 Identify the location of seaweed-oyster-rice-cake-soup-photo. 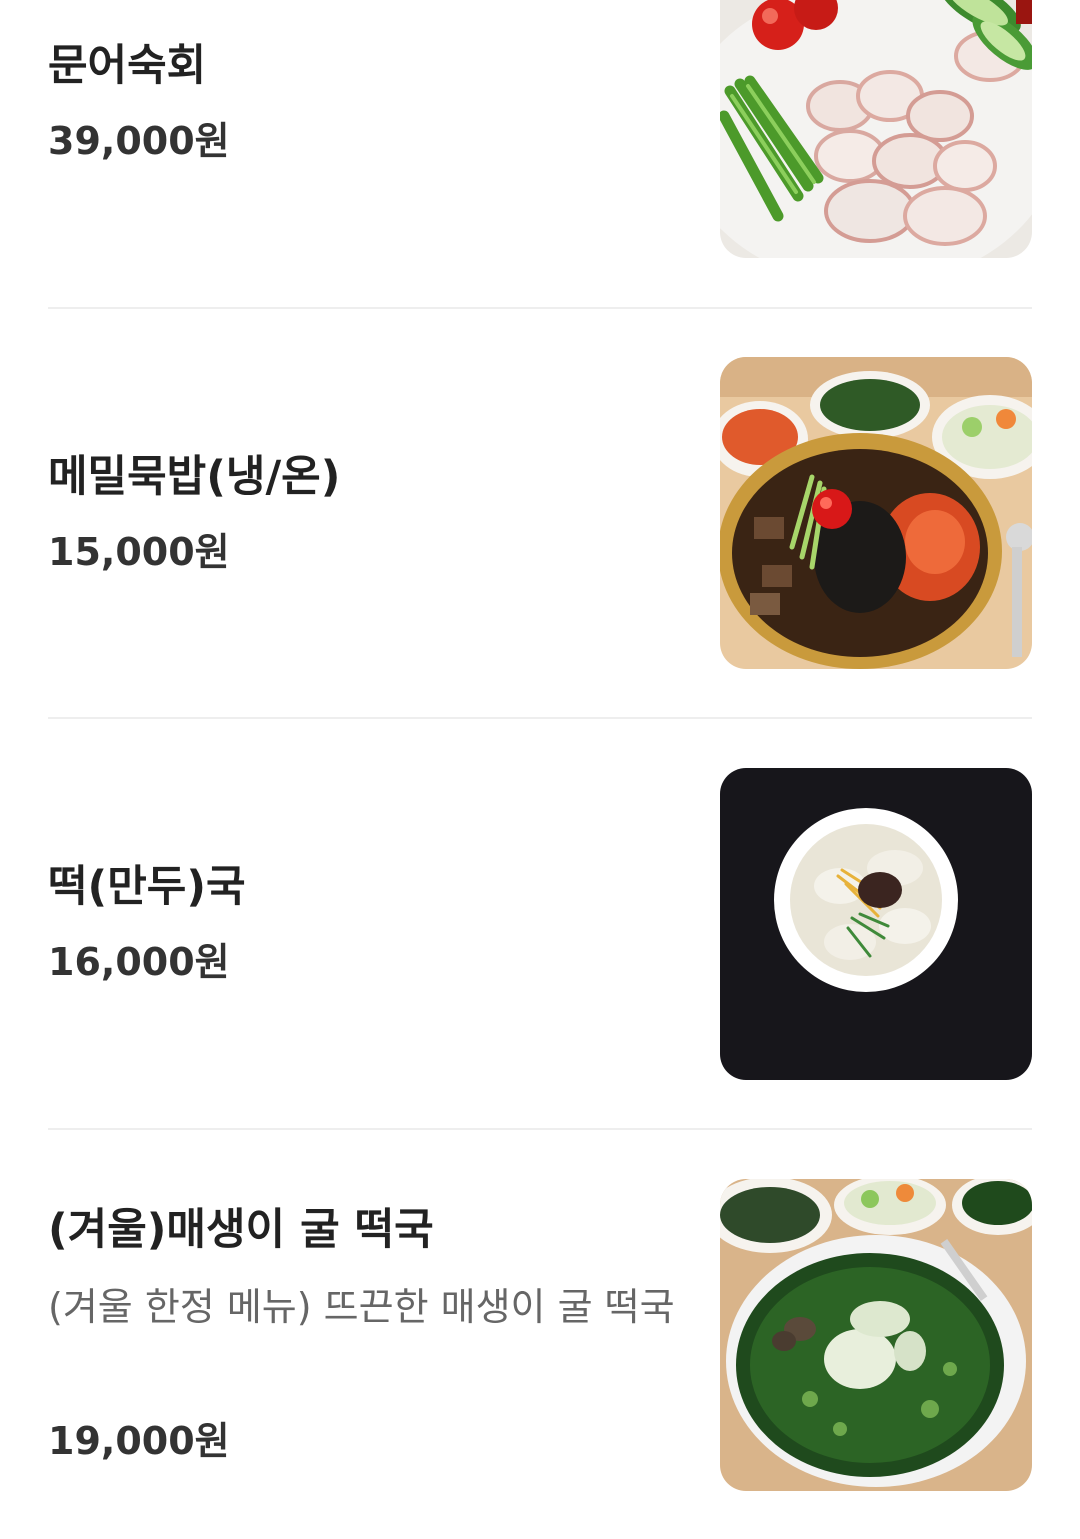
(876, 1335).